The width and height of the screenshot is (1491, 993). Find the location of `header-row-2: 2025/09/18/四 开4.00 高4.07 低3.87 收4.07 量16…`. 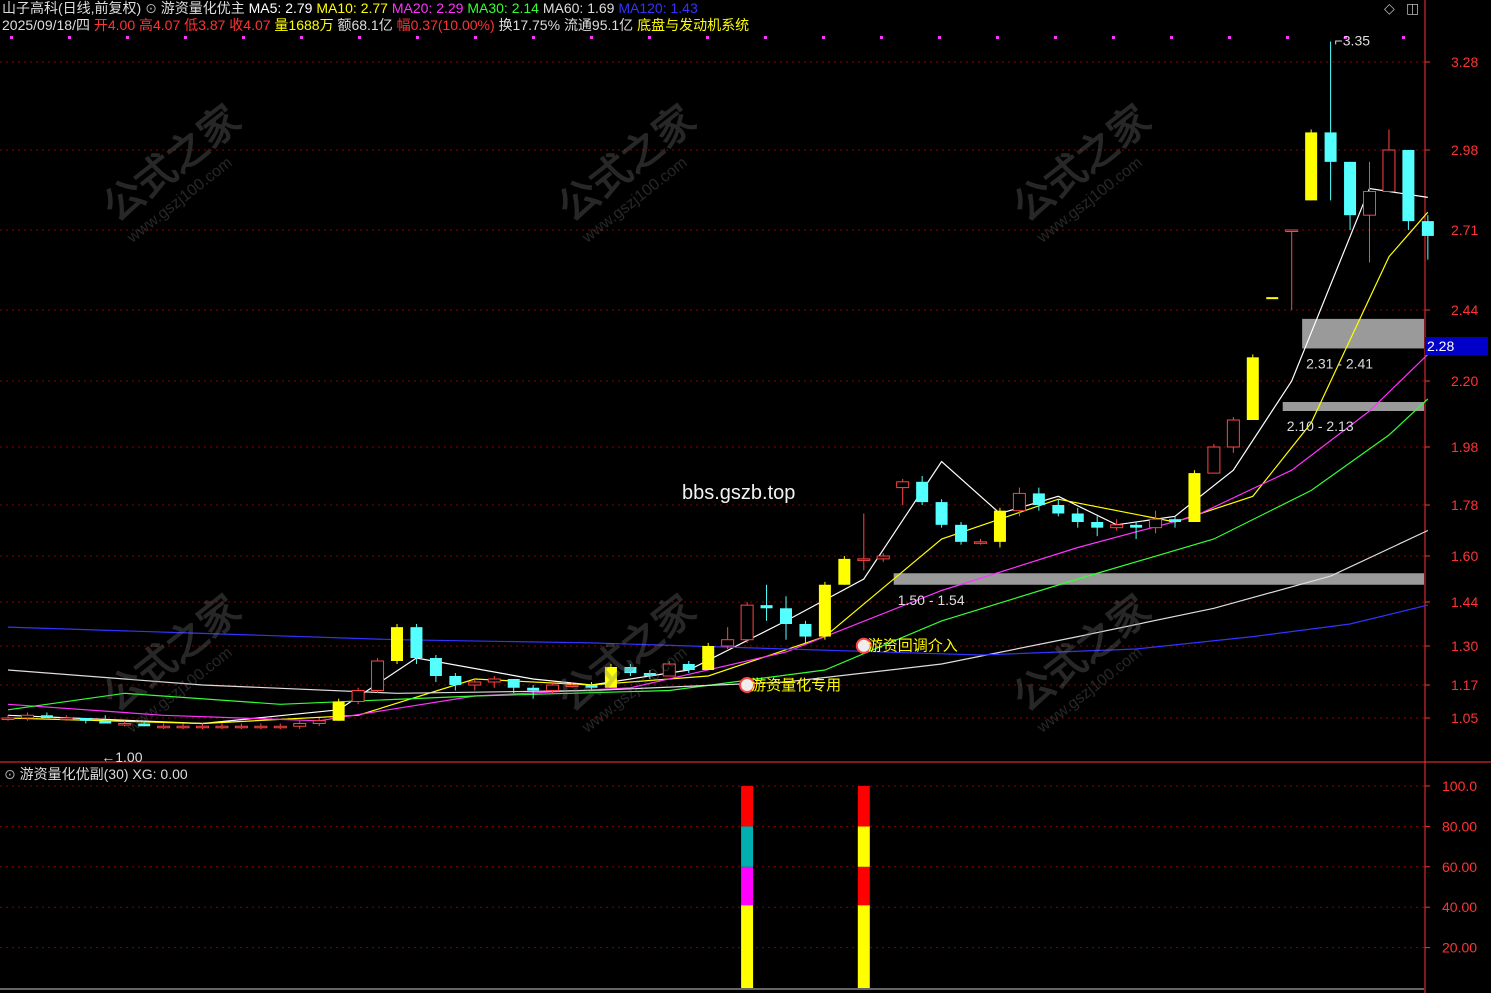

header-row-2: 2025/09/18/四 开4.00 高4.07 低3.87 收4.07 量16… is located at coordinates (375, 25).